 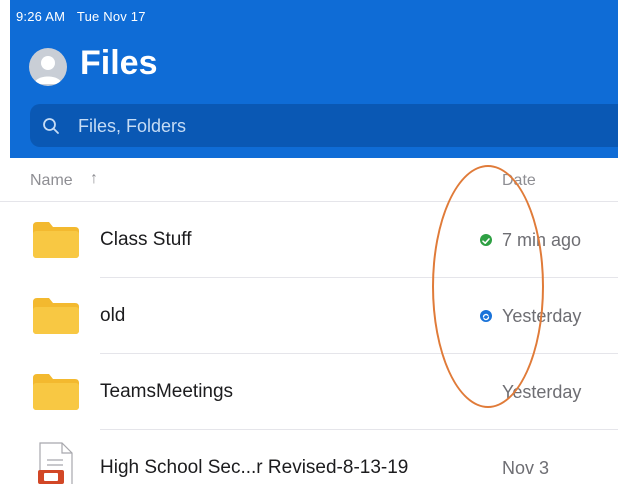 What do you see at coordinates (41, 16) in the screenshot?
I see `status-time: 9:26 AM` at bounding box center [41, 16].